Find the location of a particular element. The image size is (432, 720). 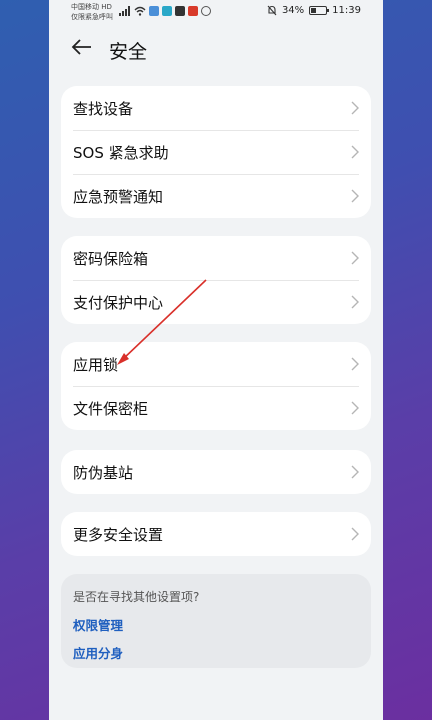

header: 安全 is located at coordinates (216, 49).